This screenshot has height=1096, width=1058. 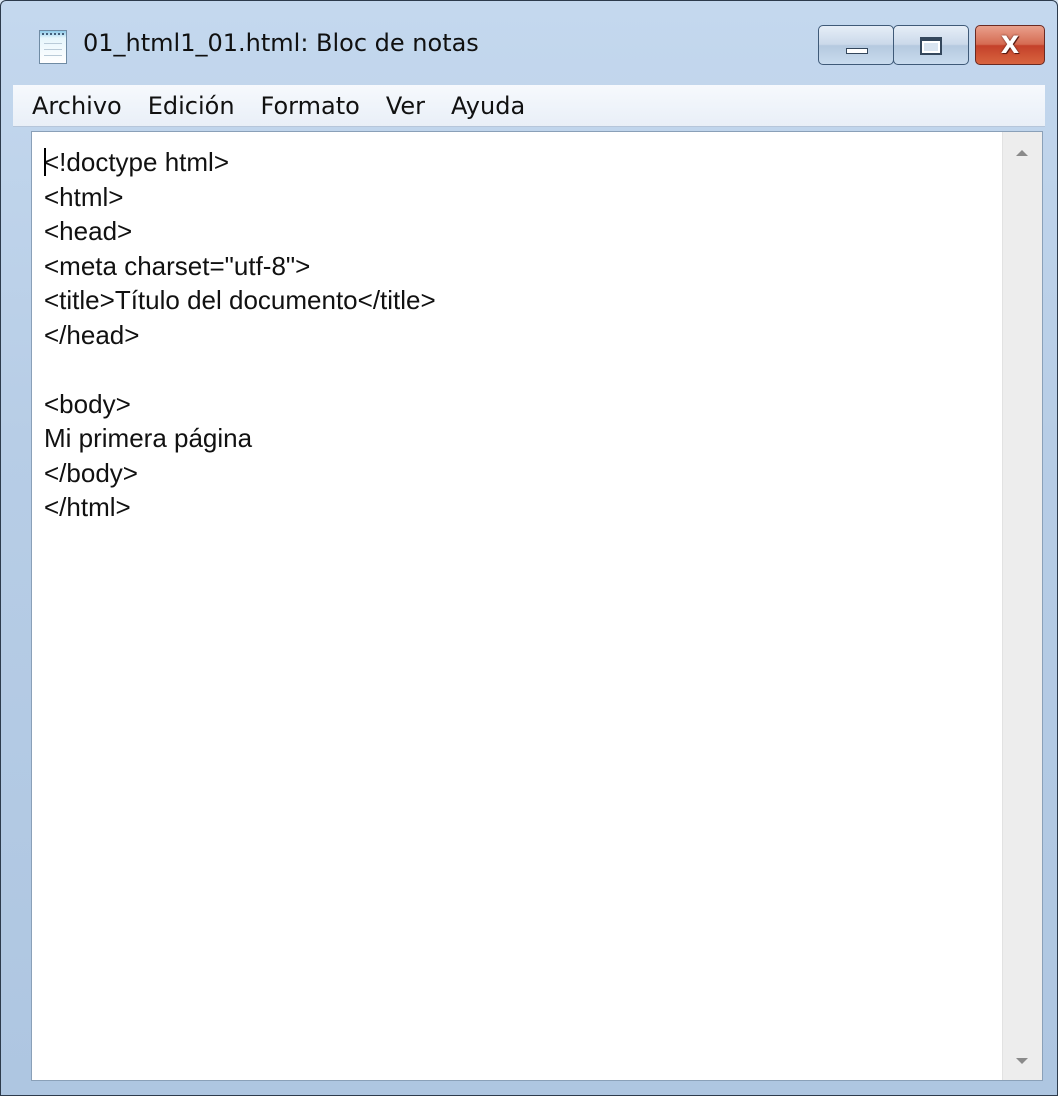 I want to click on menu-bar: Archivo Edición Formato Ver Ayuda, so click(x=529, y=106).